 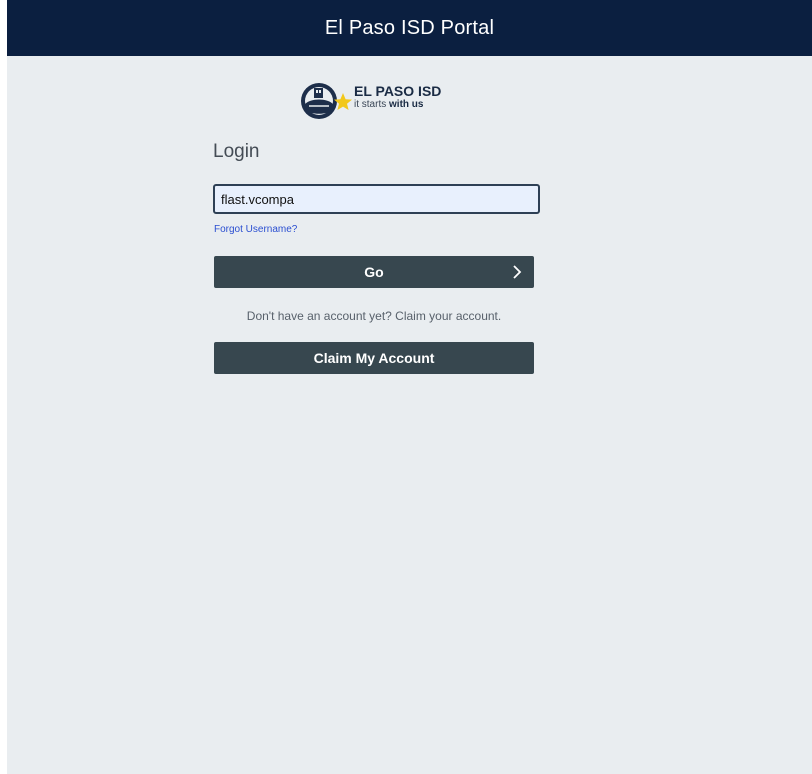 I want to click on el-paso-isd-logo-icon, so click(x=326, y=101).